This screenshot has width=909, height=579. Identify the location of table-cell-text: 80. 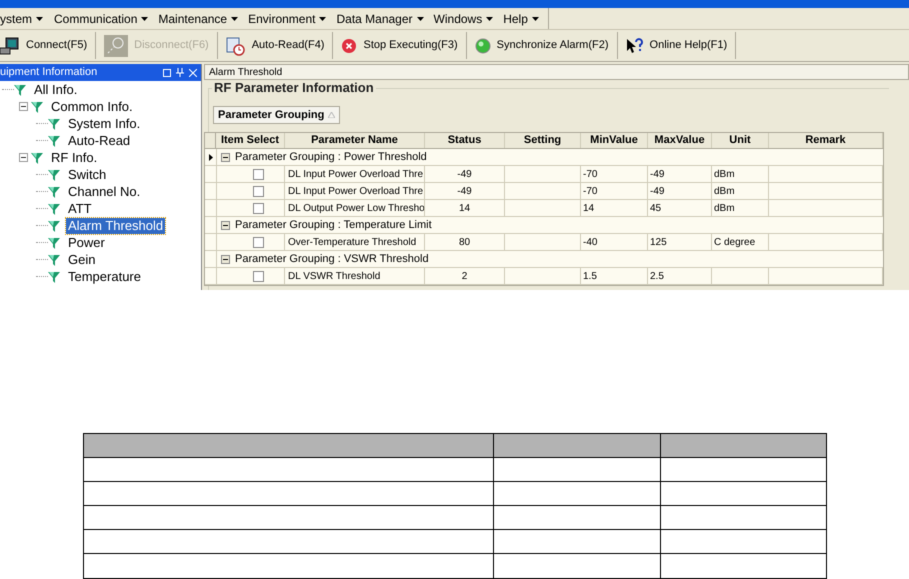
(464, 243).